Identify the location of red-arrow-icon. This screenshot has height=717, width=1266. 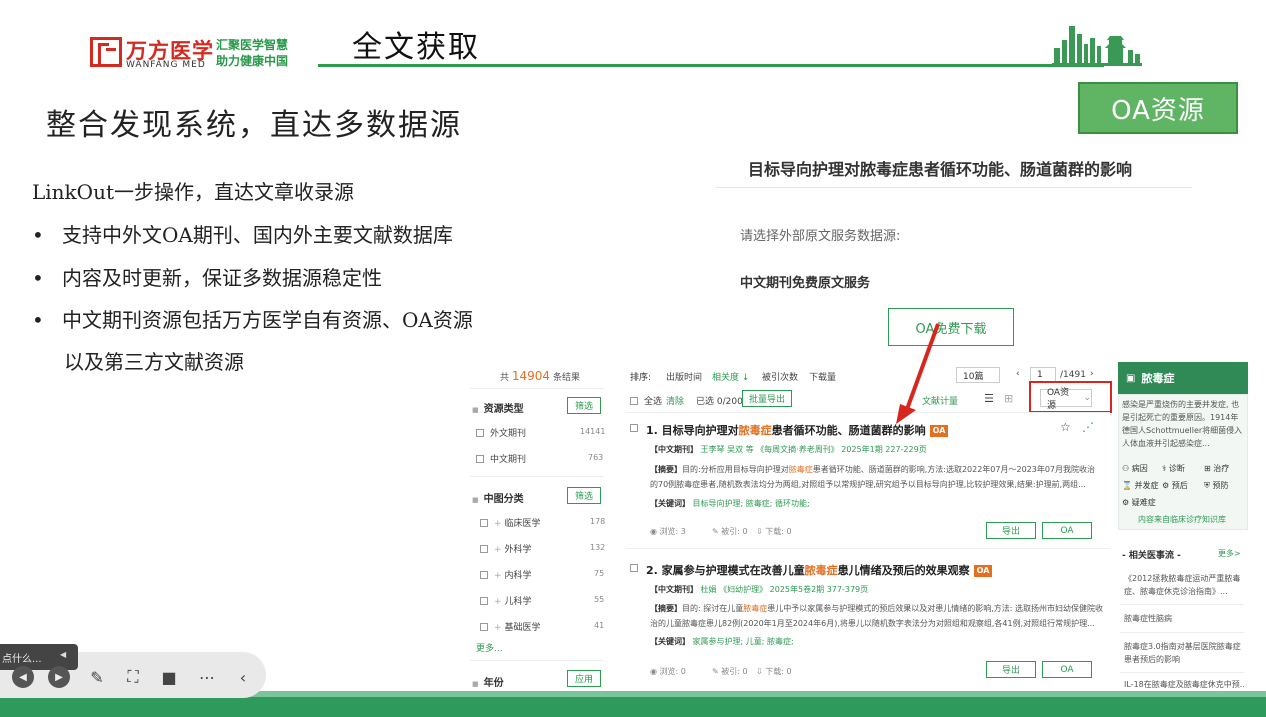
(918, 373).